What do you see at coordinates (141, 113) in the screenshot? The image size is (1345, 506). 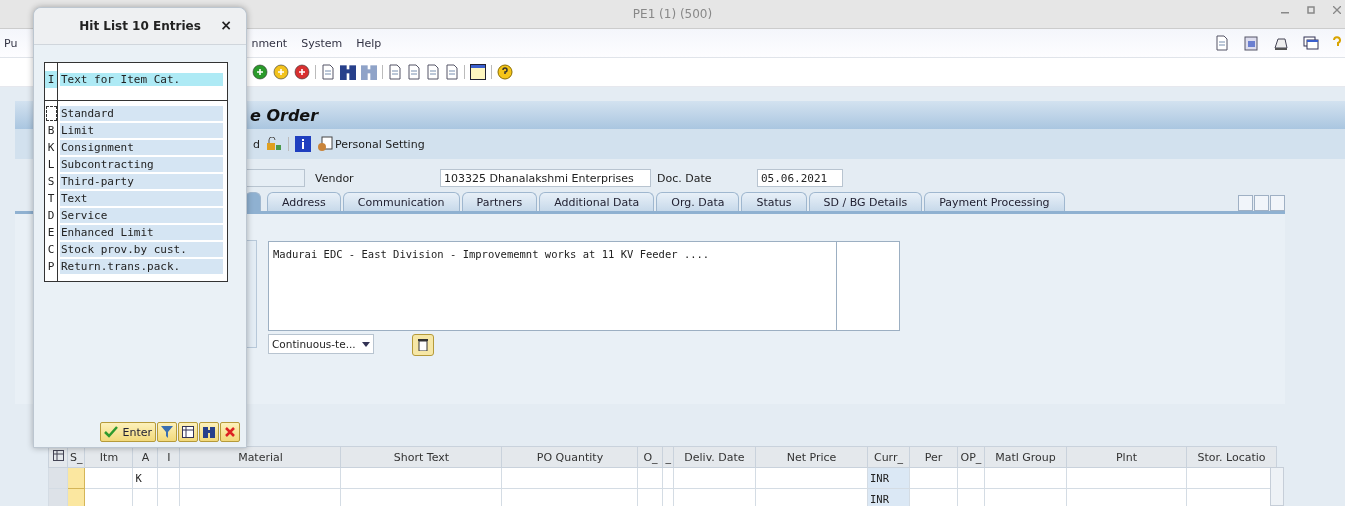 I see `list-entry: Standard` at bounding box center [141, 113].